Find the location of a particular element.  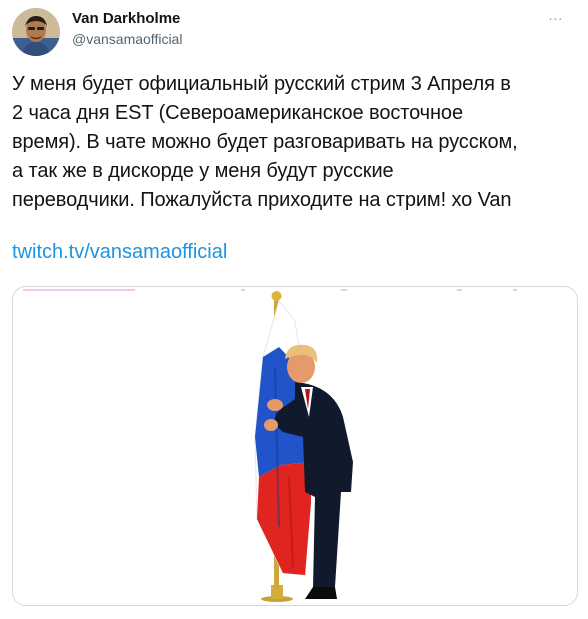

tweet-text-line: а так же в дискорде у меня будут русские is located at coordinates (203, 171).